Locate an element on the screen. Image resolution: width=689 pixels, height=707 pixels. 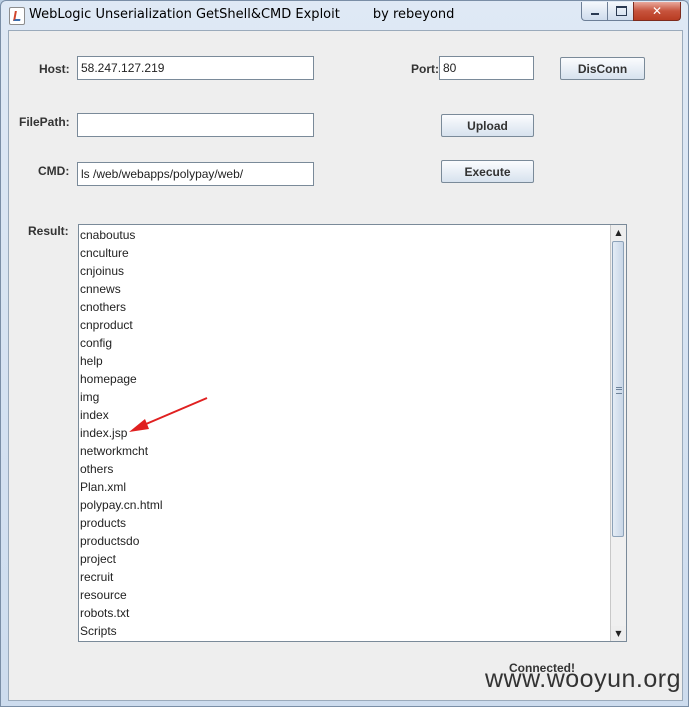
result-line: resource is located at coordinates (103, 595).